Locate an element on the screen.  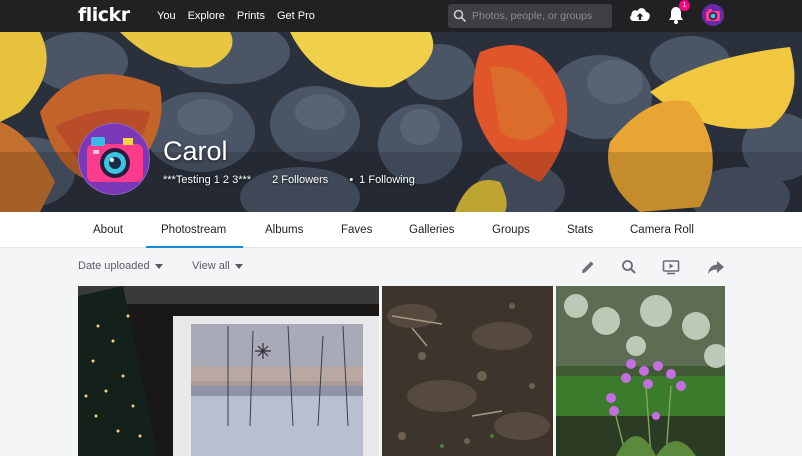
main-nav: You Explore Prints Get Pro is located at coordinates (242, 16).